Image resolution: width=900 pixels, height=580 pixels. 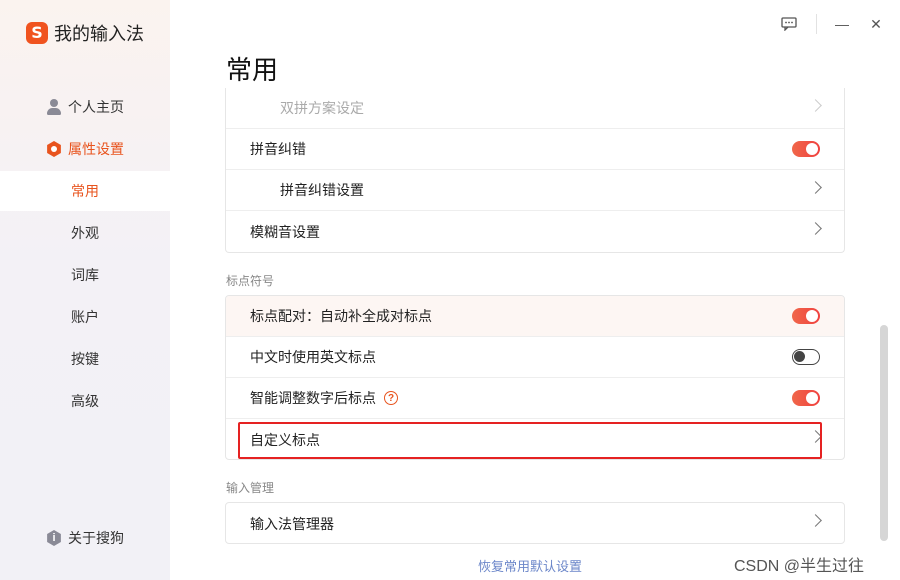 I want to click on sidebar-subitem-account: 账户, so click(x=85, y=317).